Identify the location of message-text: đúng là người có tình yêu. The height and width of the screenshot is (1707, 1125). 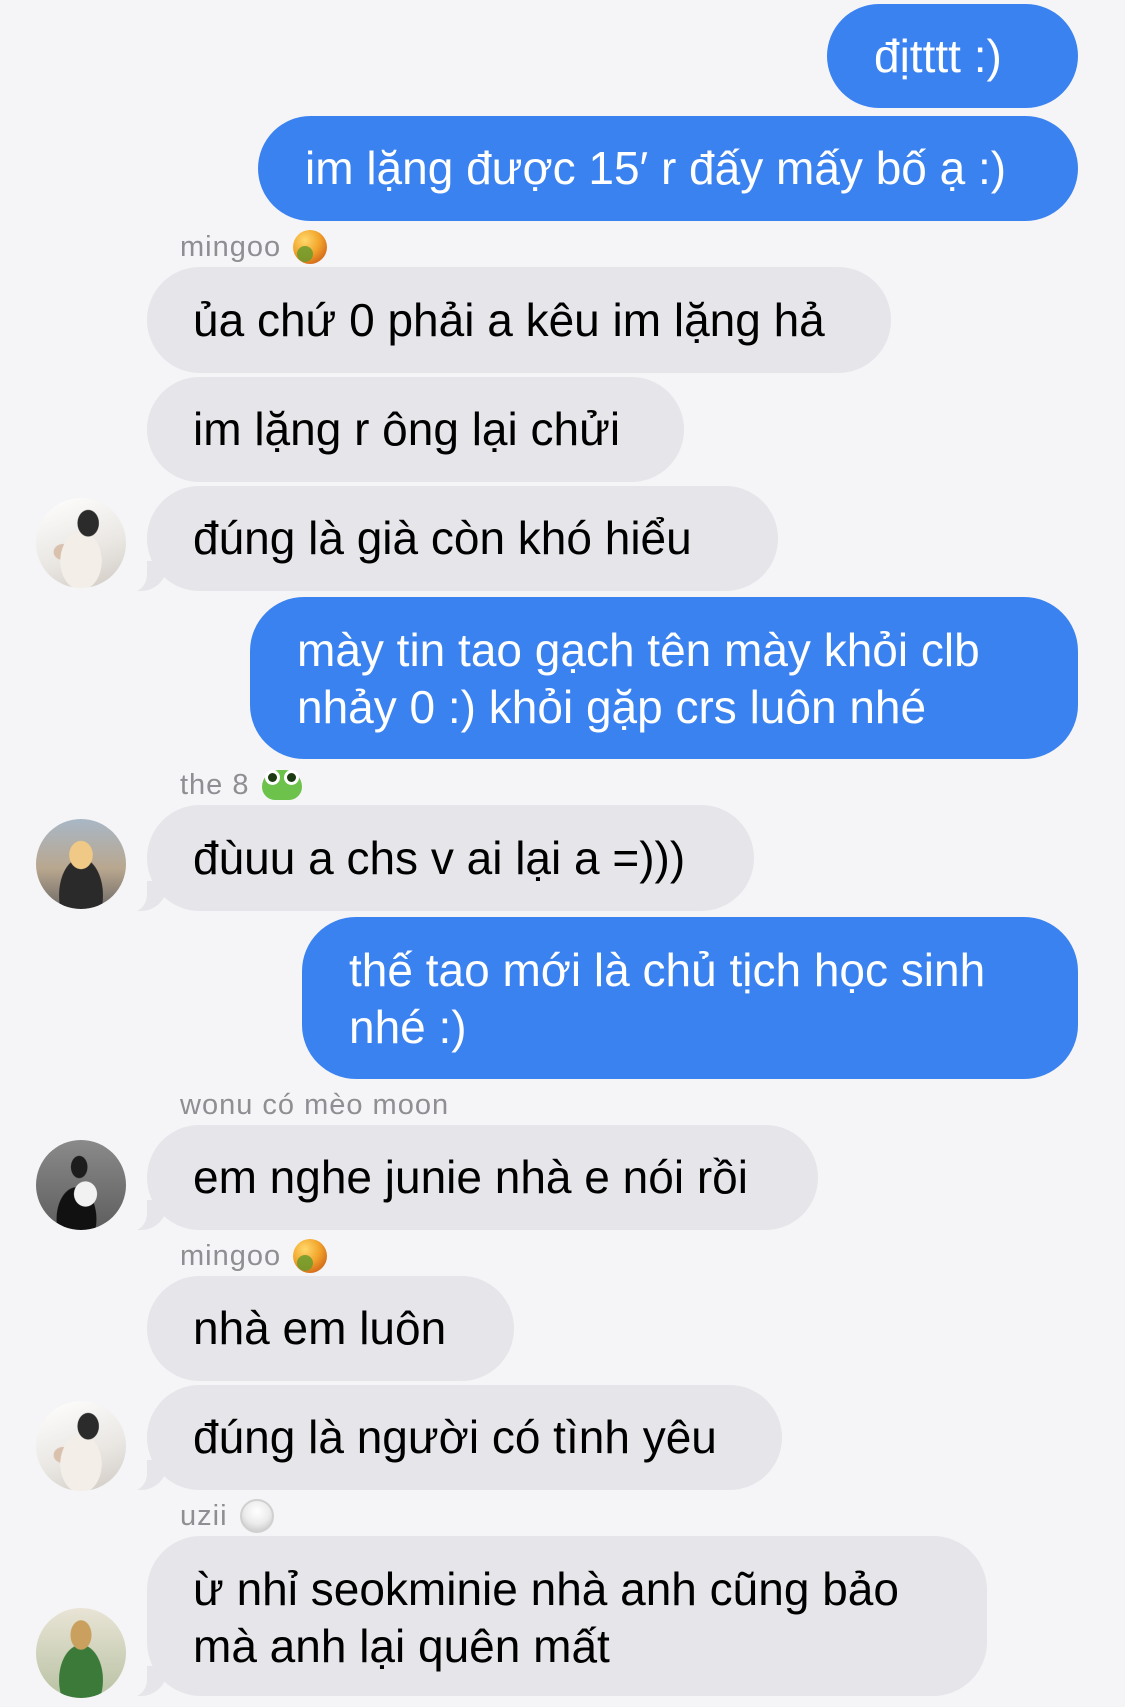
(455, 1437).